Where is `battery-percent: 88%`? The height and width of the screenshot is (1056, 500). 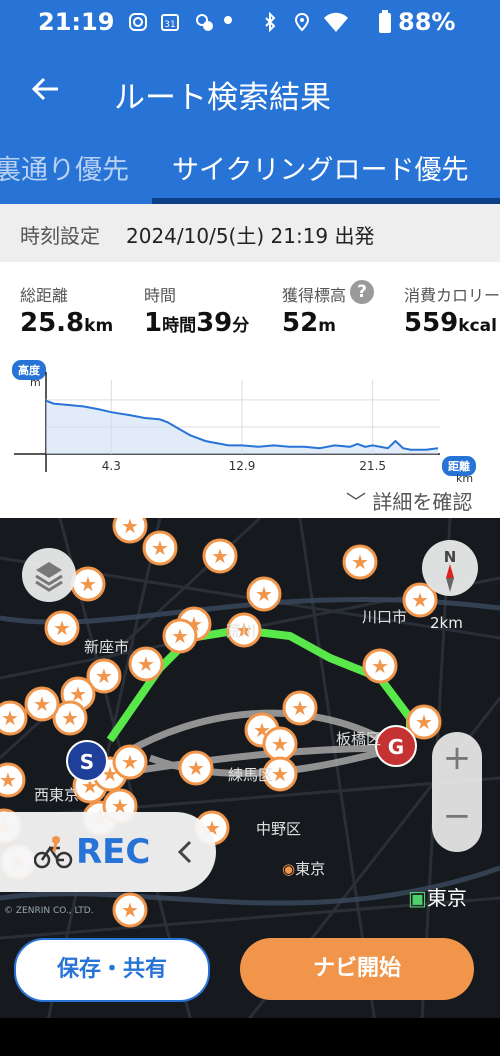
battery-percent: 88% is located at coordinates (427, 22).